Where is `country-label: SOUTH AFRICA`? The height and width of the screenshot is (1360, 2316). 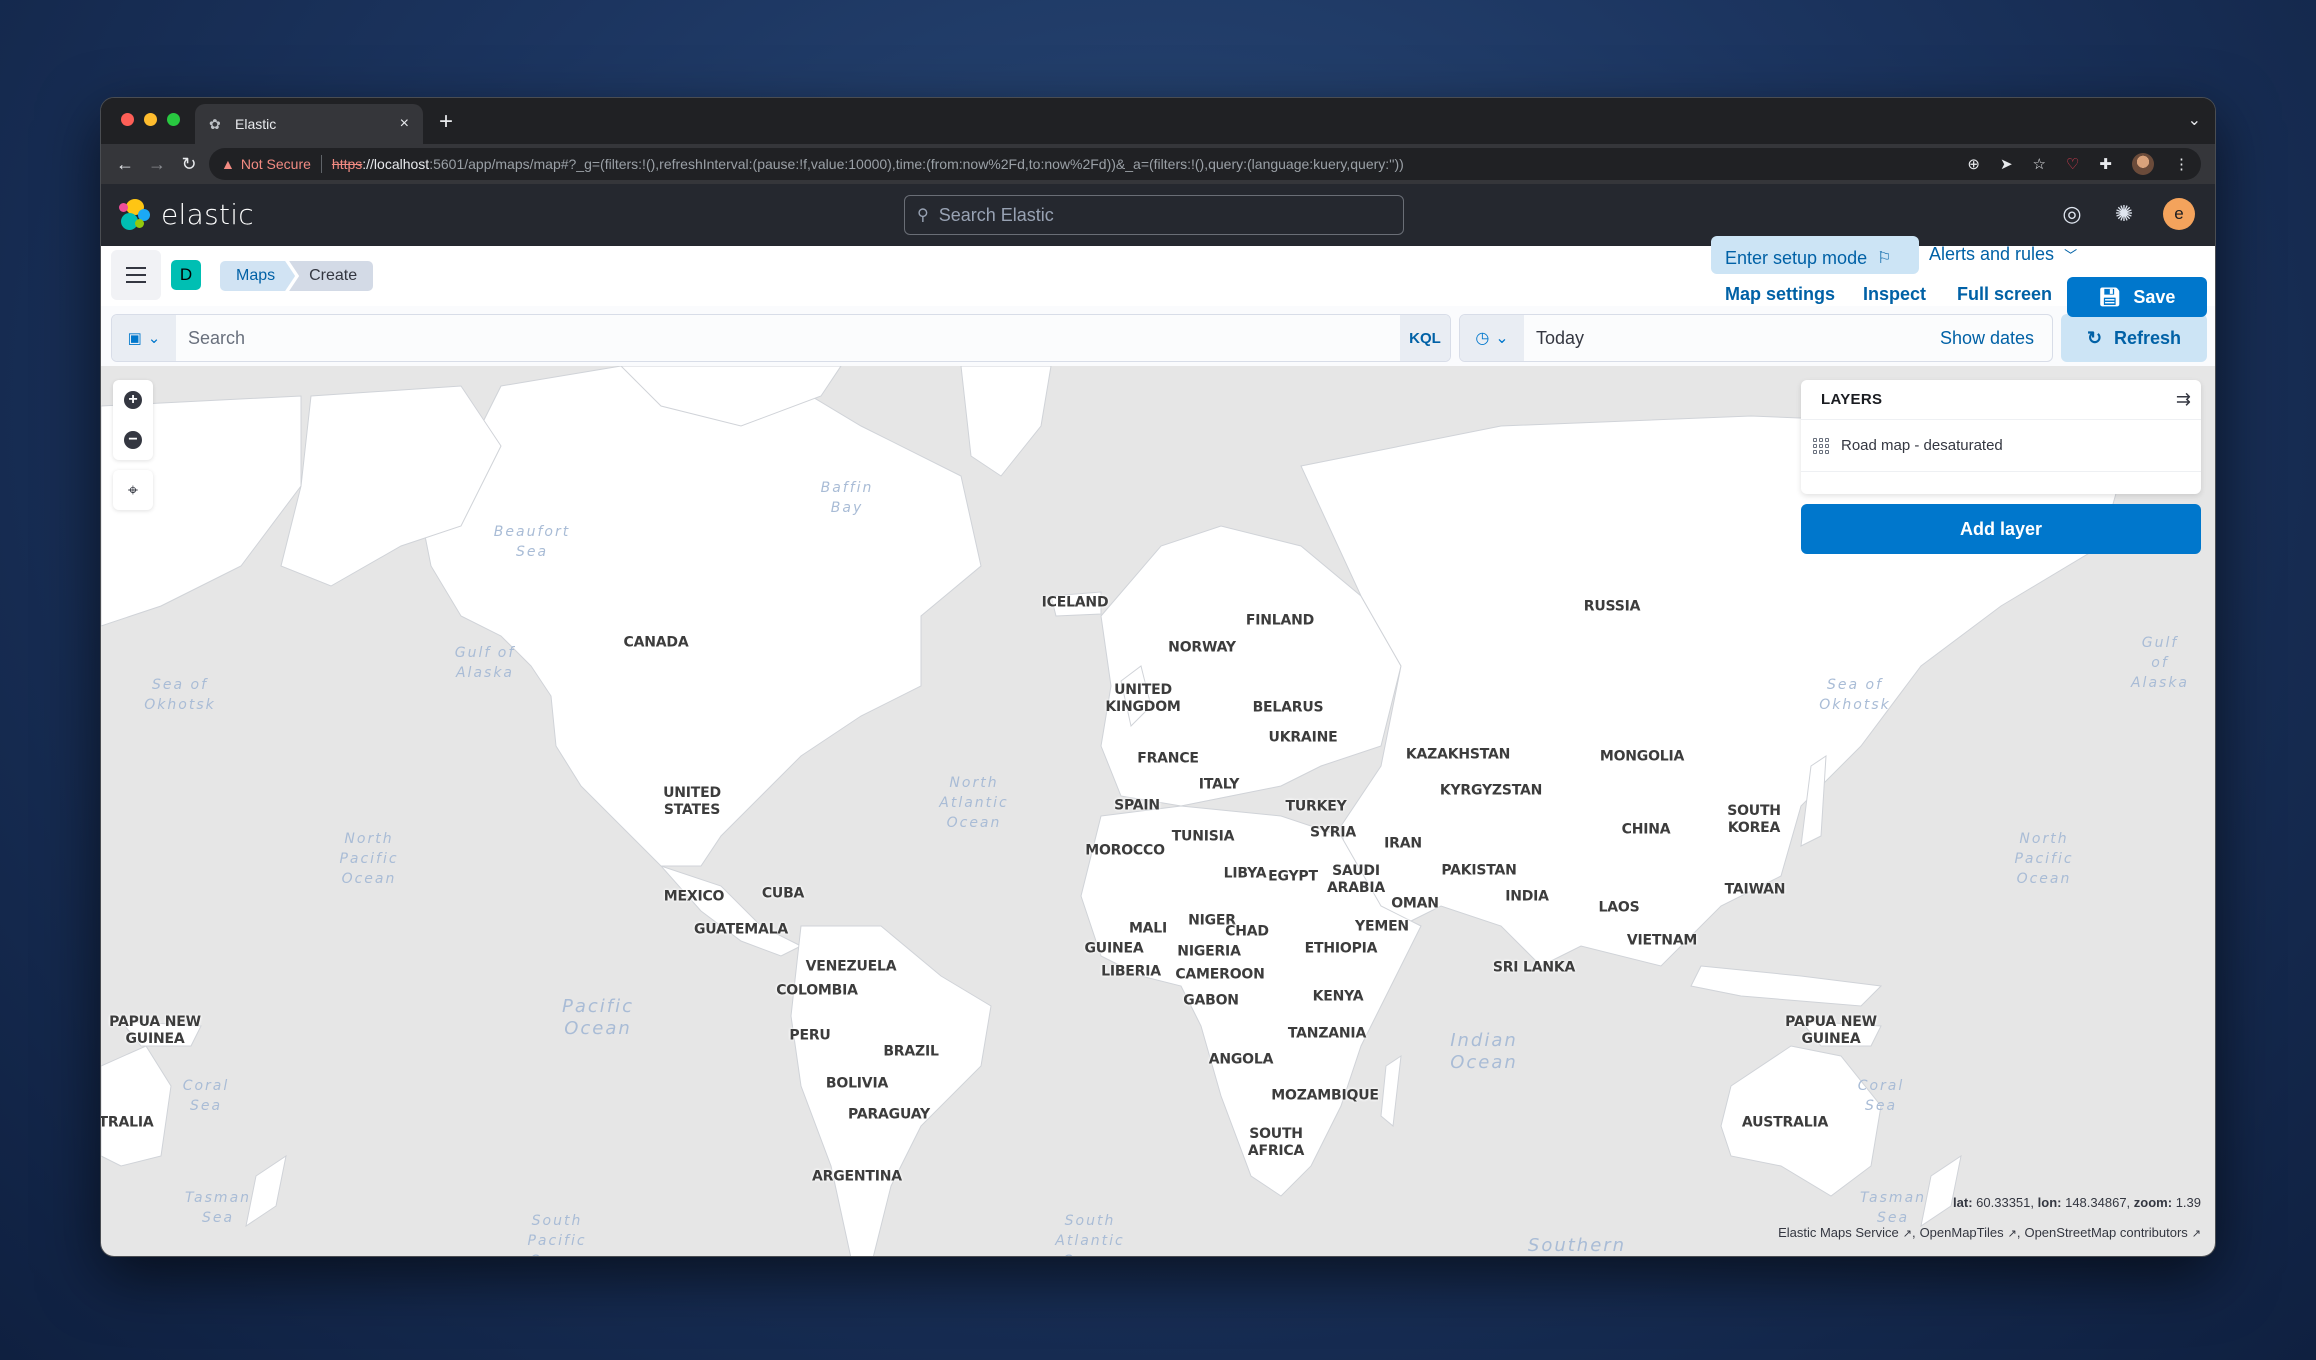 country-label: SOUTH AFRICA is located at coordinates (1276, 1142).